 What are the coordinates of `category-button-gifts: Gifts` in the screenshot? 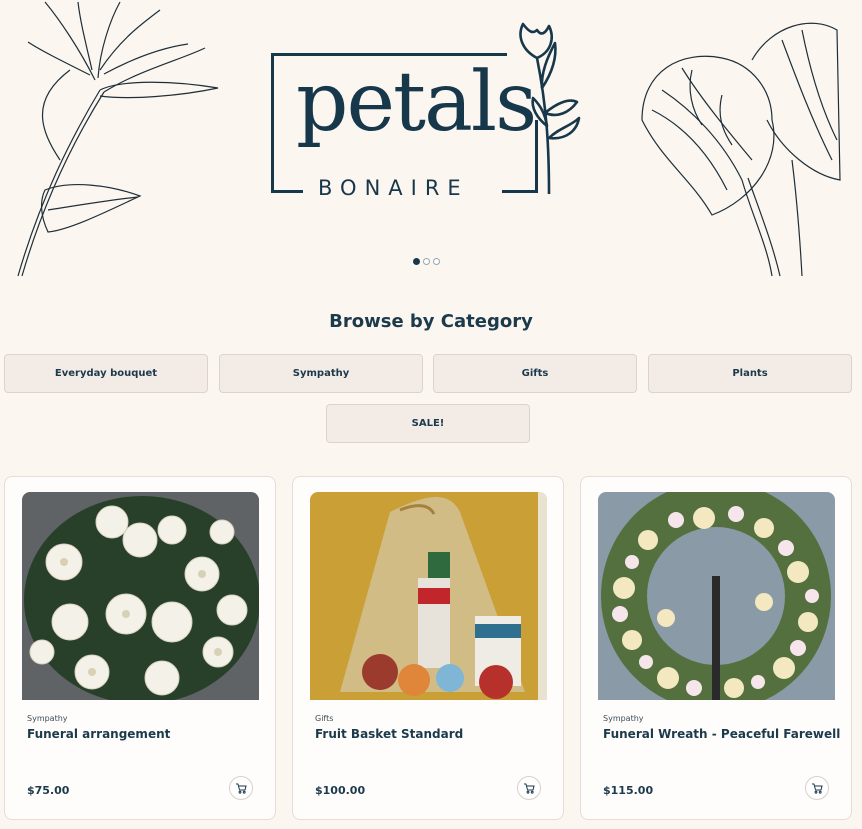 It's located at (535, 373).